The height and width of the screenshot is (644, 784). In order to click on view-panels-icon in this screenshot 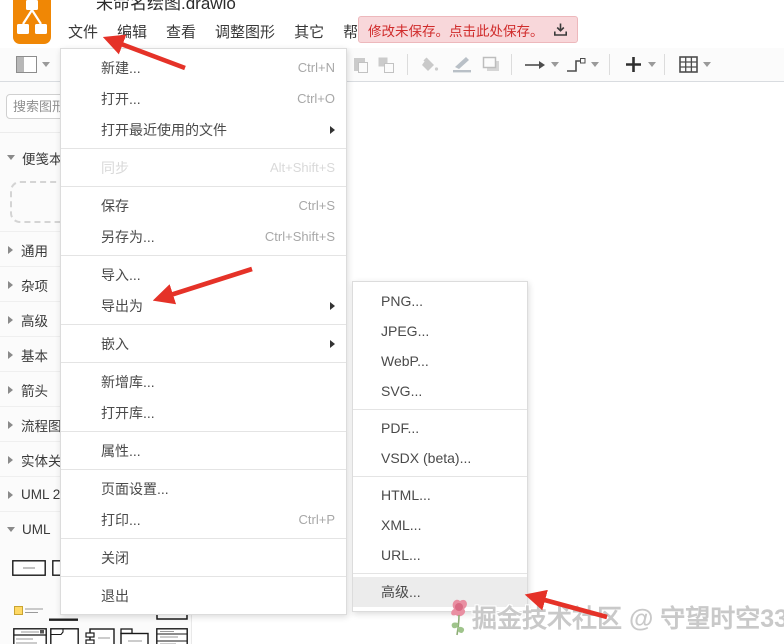, I will do `click(33, 64)`.